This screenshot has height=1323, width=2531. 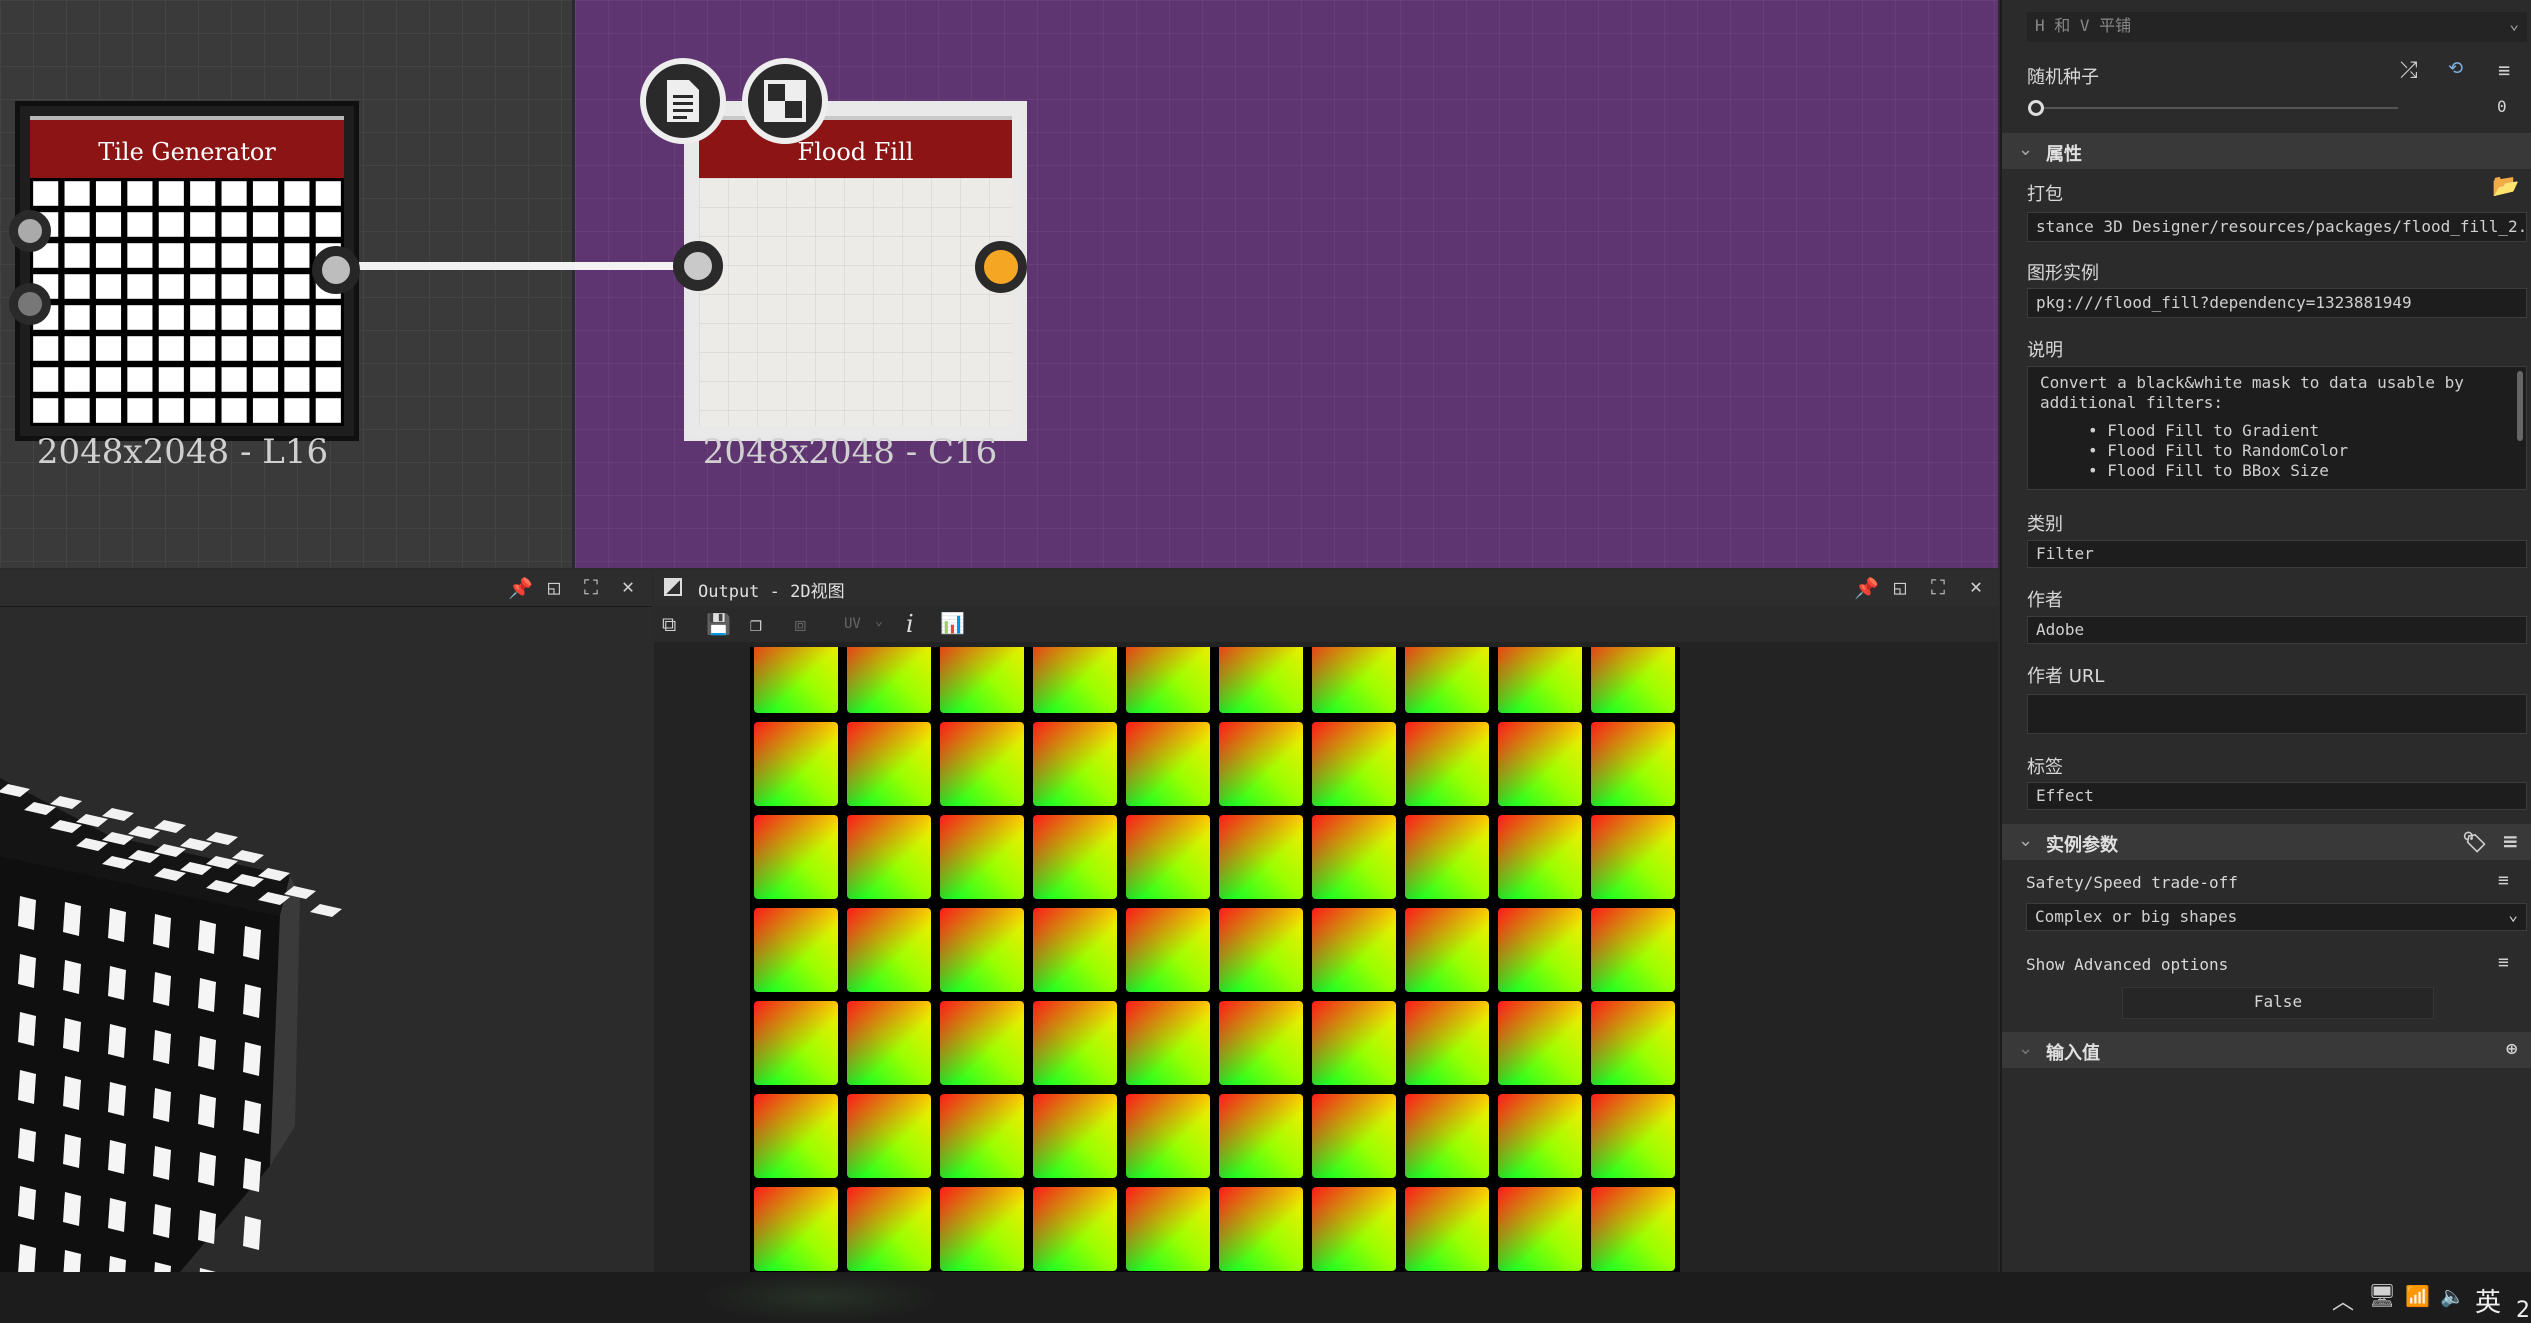 What do you see at coordinates (187, 271) in the screenshot?
I see `node-tile-generator: Tile Generator` at bounding box center [187, 271].